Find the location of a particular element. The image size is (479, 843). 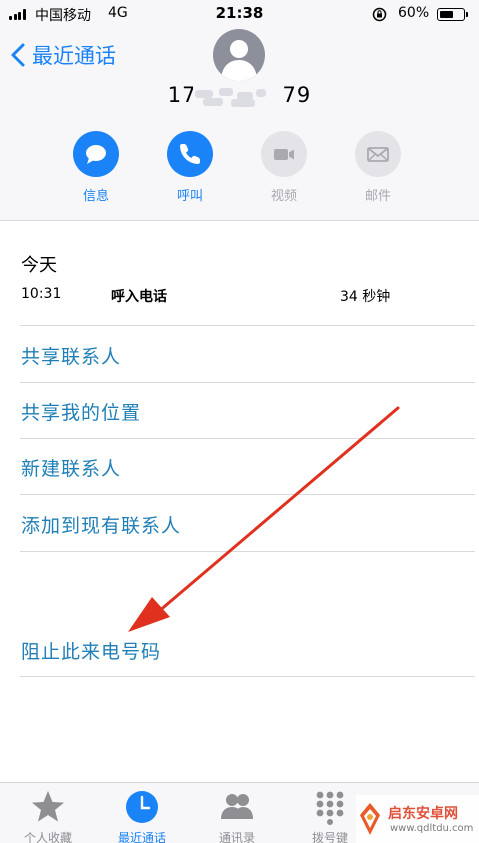

battery-icon is located at coordinates (452, 14).